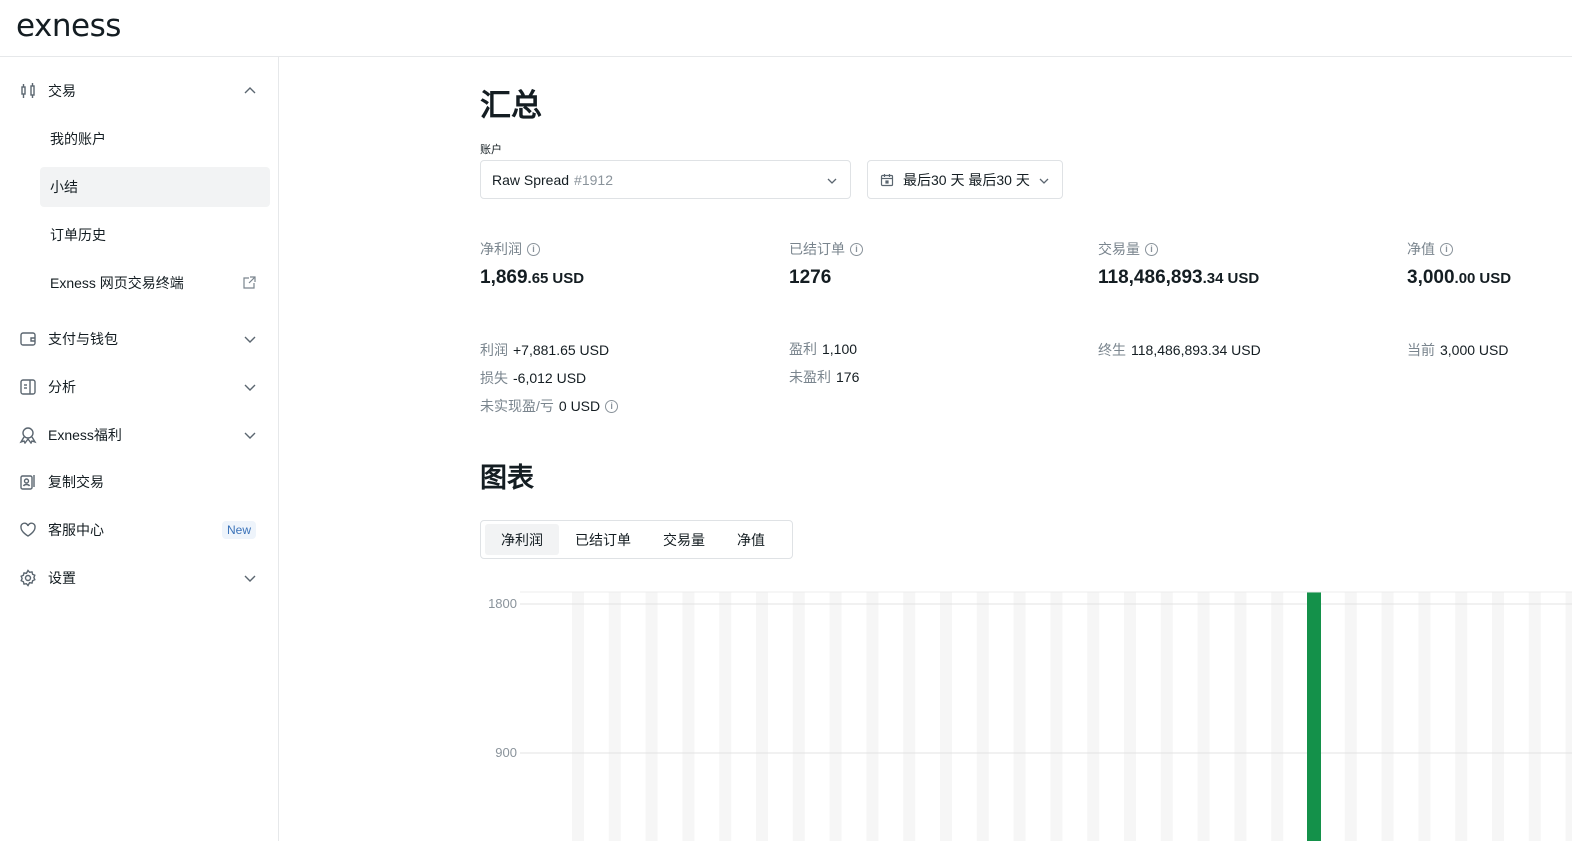 This screenshot has width=1572, height=841. I want to click on external-link-icon, so click(249, 283).